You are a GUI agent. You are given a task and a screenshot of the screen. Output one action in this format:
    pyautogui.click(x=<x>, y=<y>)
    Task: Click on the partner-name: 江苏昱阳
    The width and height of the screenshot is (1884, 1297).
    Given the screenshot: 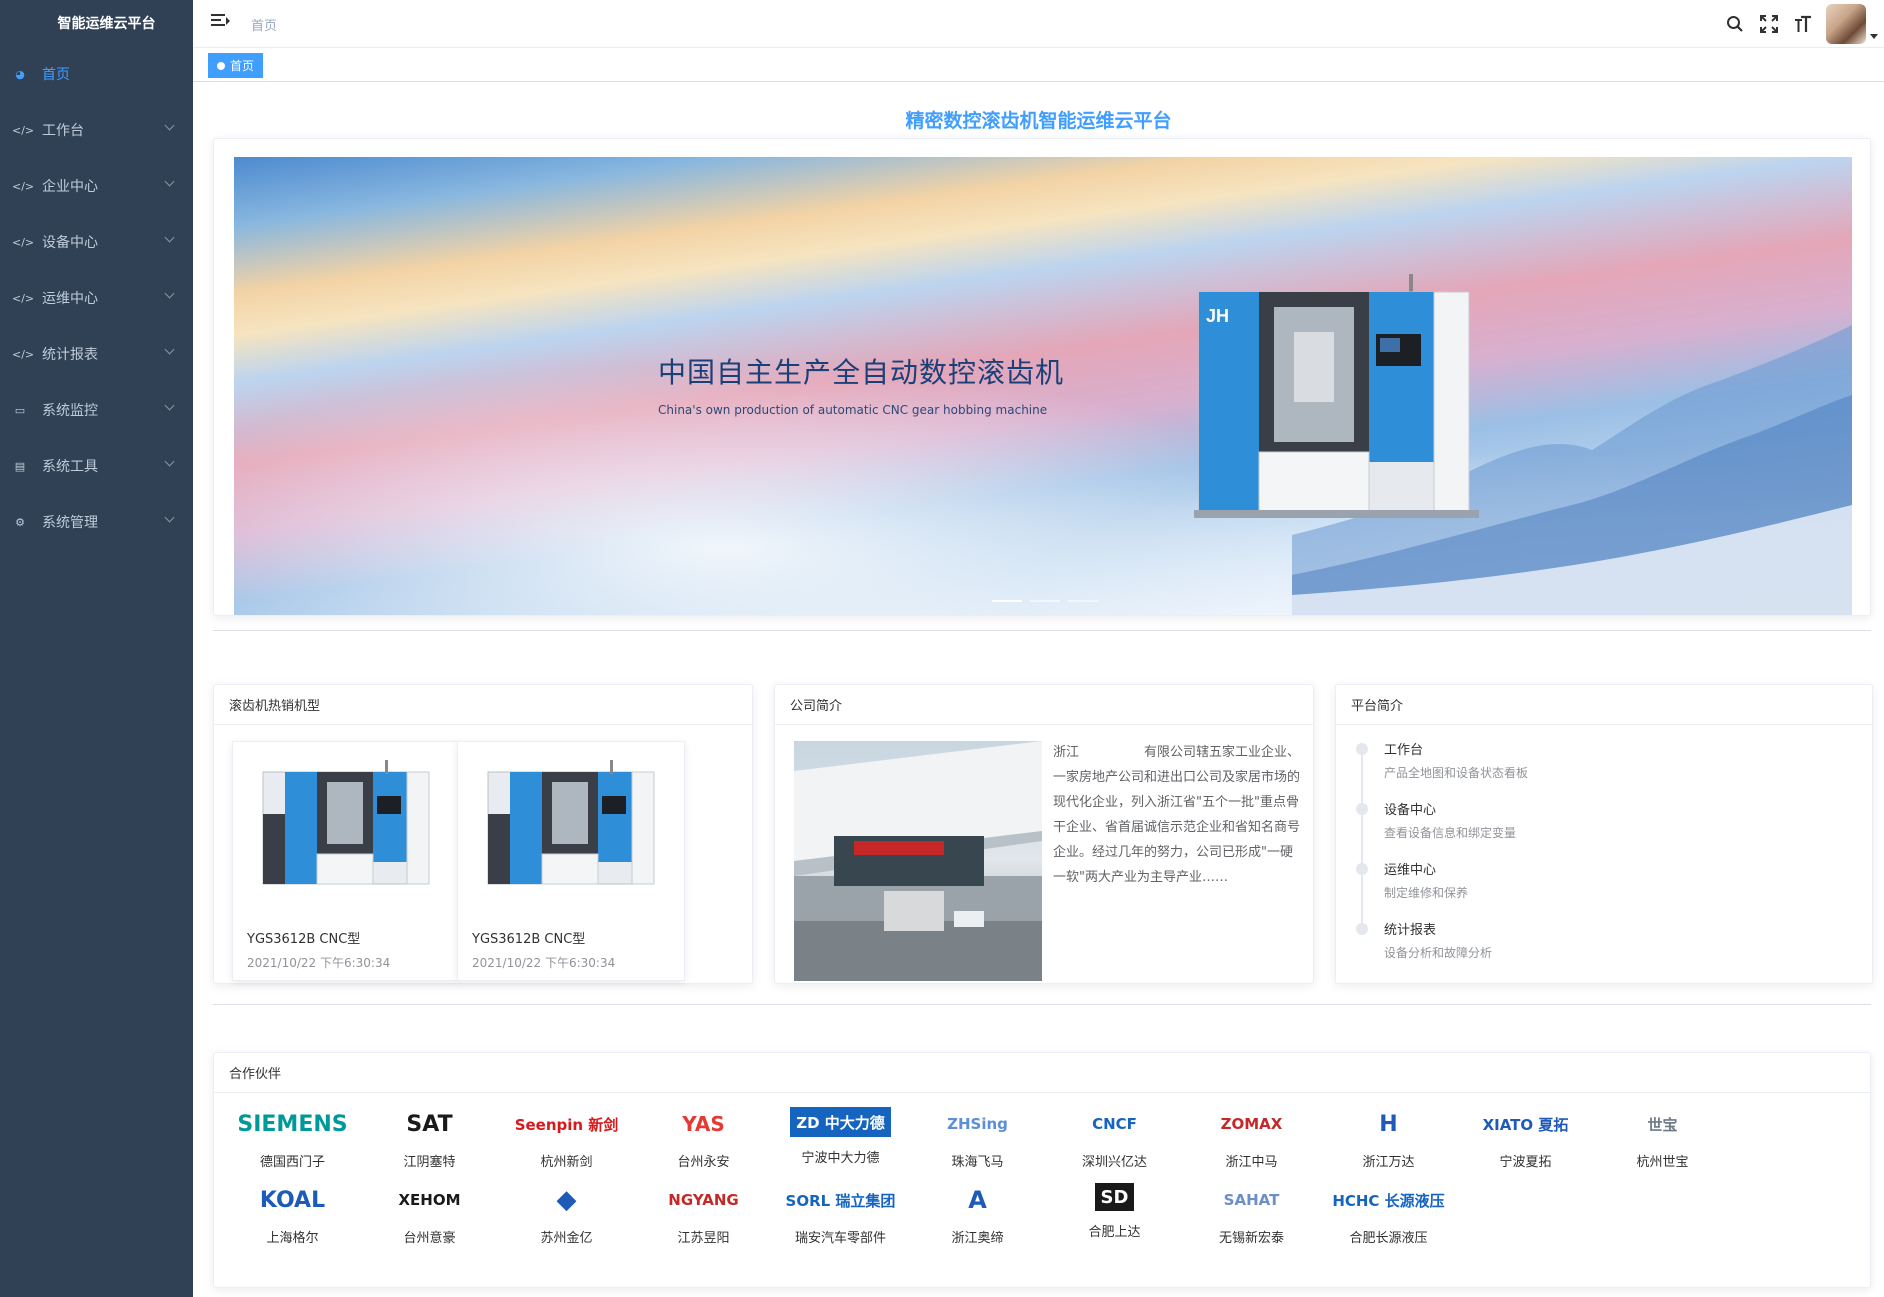 What is the action you would take?
    pyautogui.click(x=703, y=1238)
    